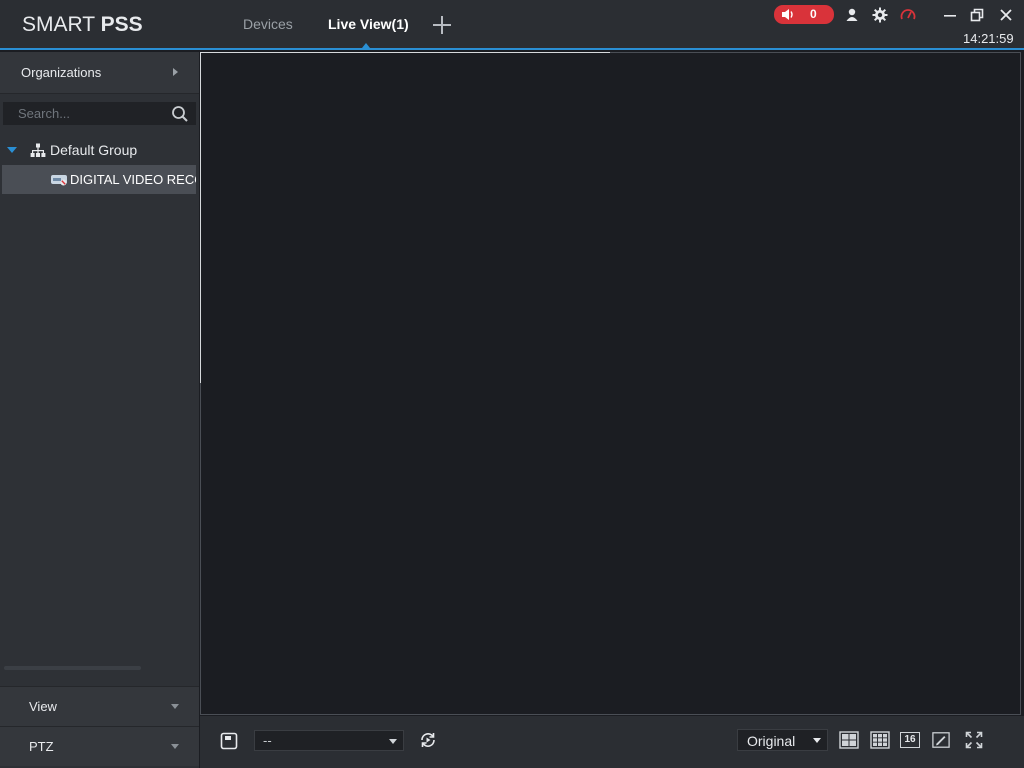 The height and width of the screenshot is (768, 1024). I want to click on edit-layout-icon, so click(941, 740).